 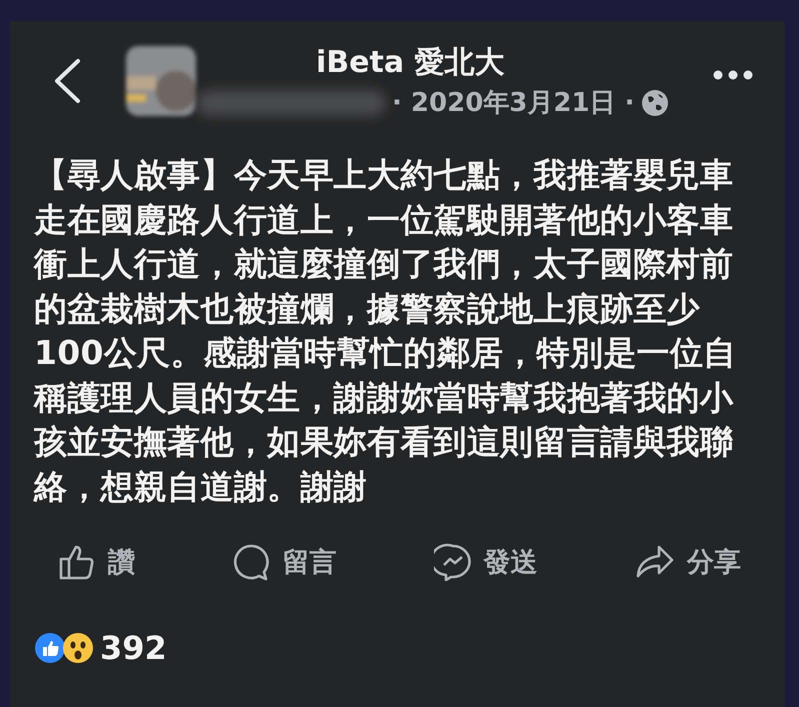 What do you see at coordinates (514, 62) in the screenshot?
I see `author-name: iBeta 愛北大` at bounding box center [514, 62].